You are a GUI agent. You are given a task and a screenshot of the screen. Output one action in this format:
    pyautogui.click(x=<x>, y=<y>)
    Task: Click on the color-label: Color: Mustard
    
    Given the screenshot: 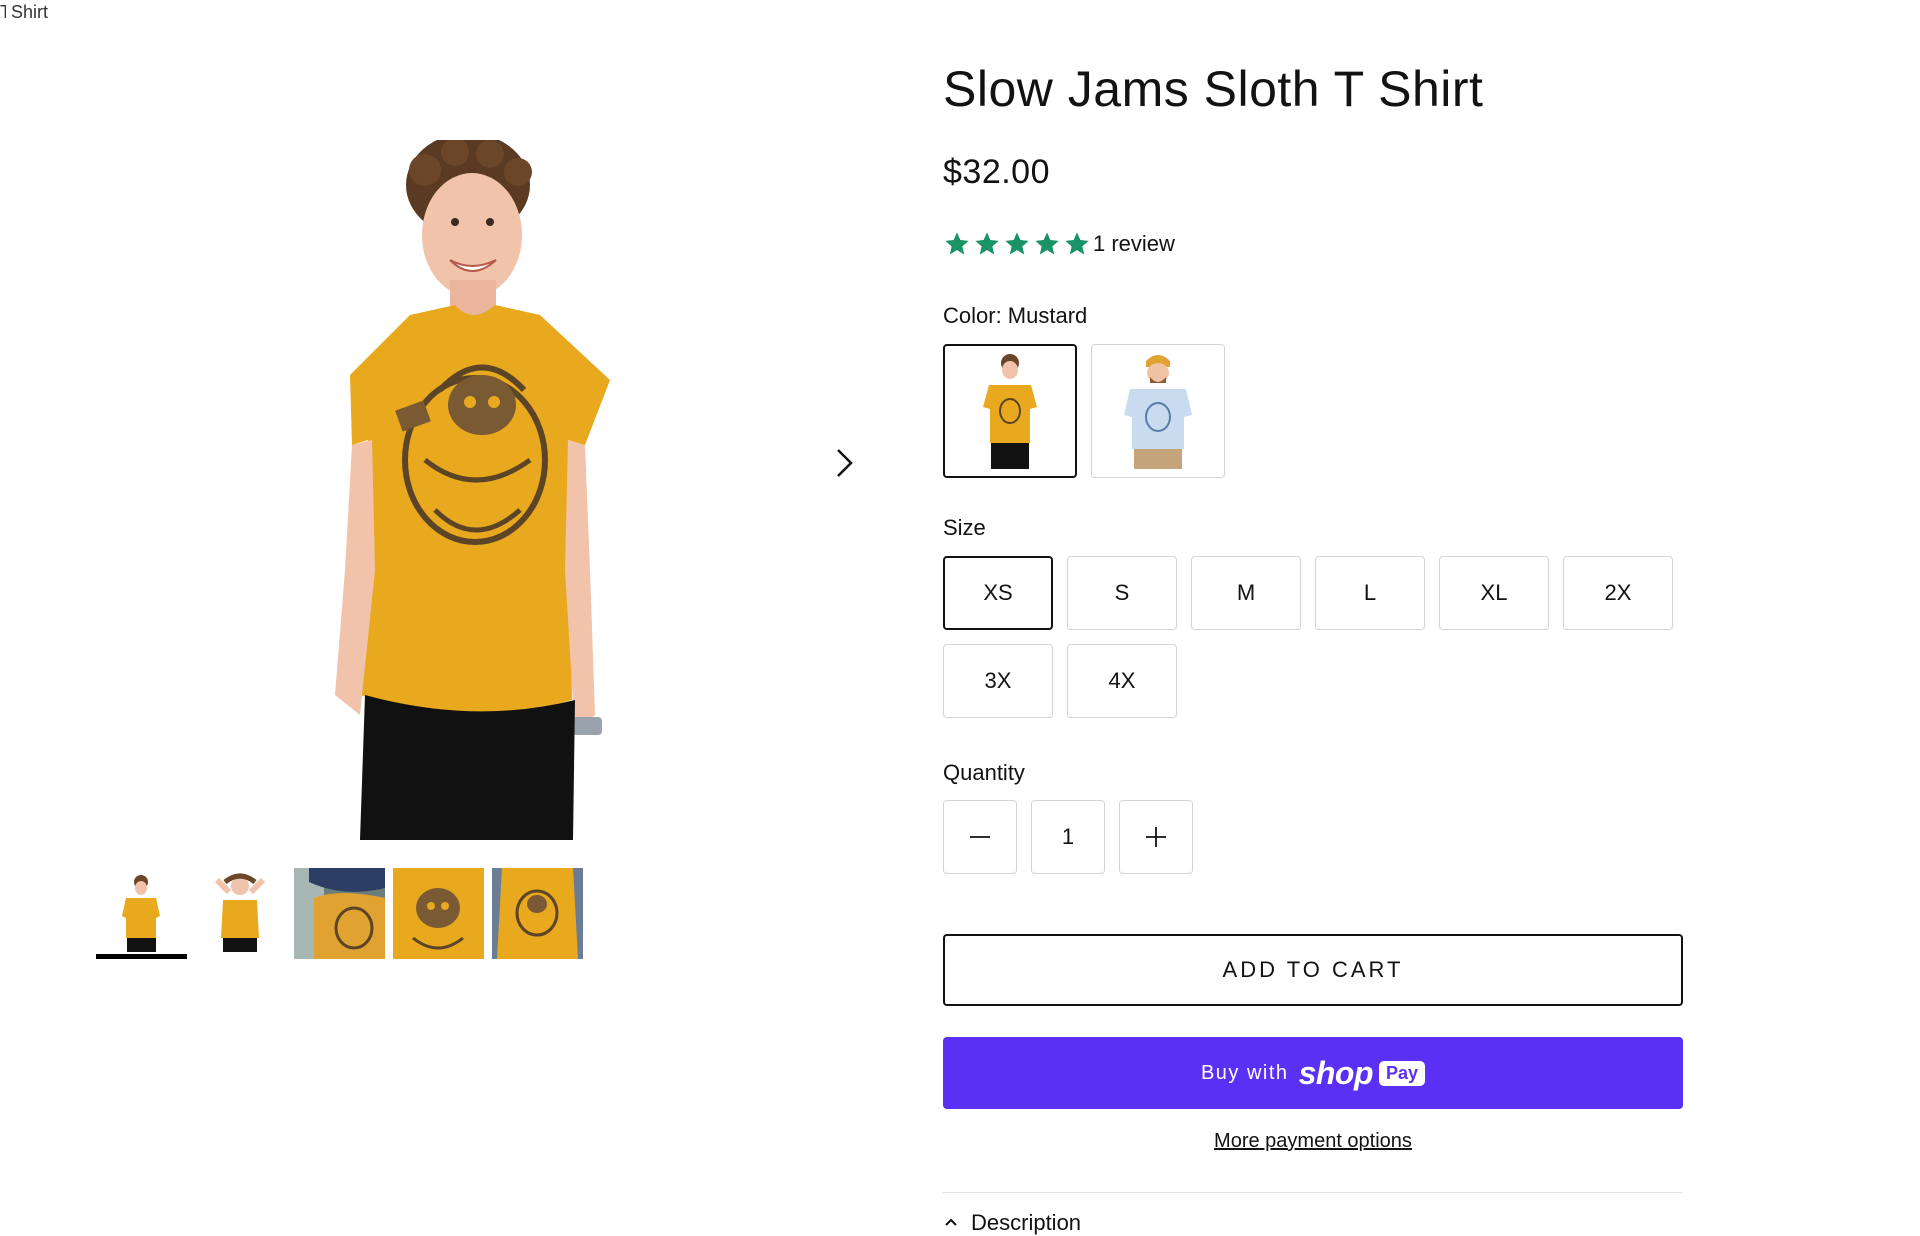 What is the action you would take?
    pyautogui.click(x=1015, y=315)
    